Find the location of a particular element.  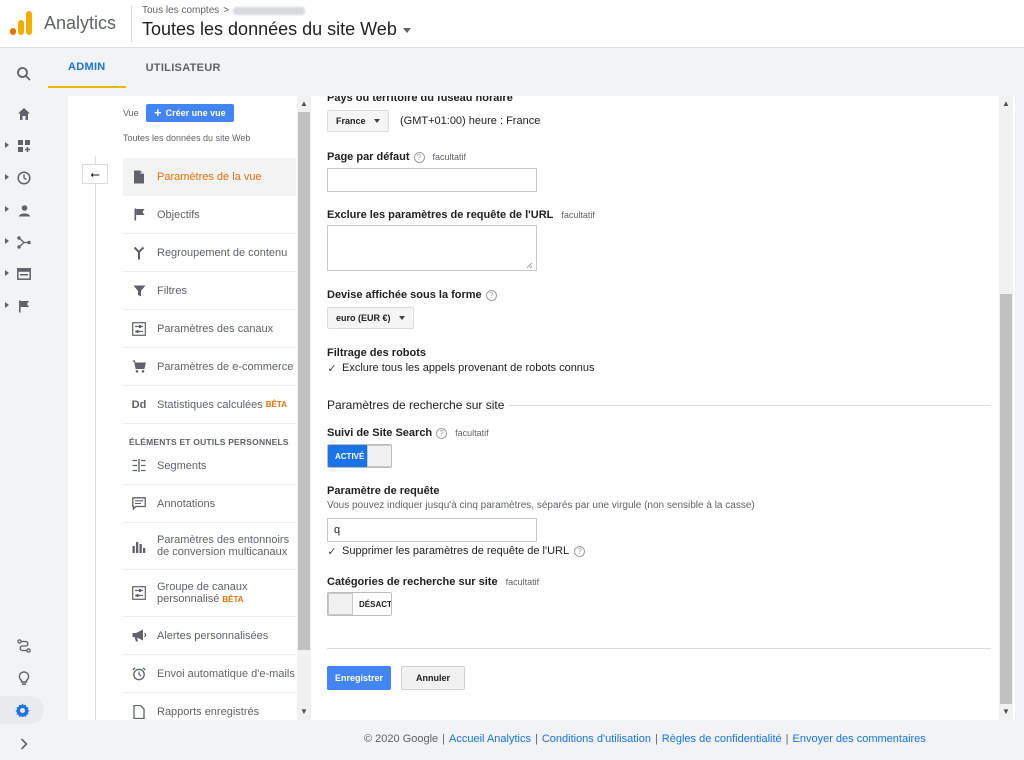

channel-icon is located at coordinates (139, 329).